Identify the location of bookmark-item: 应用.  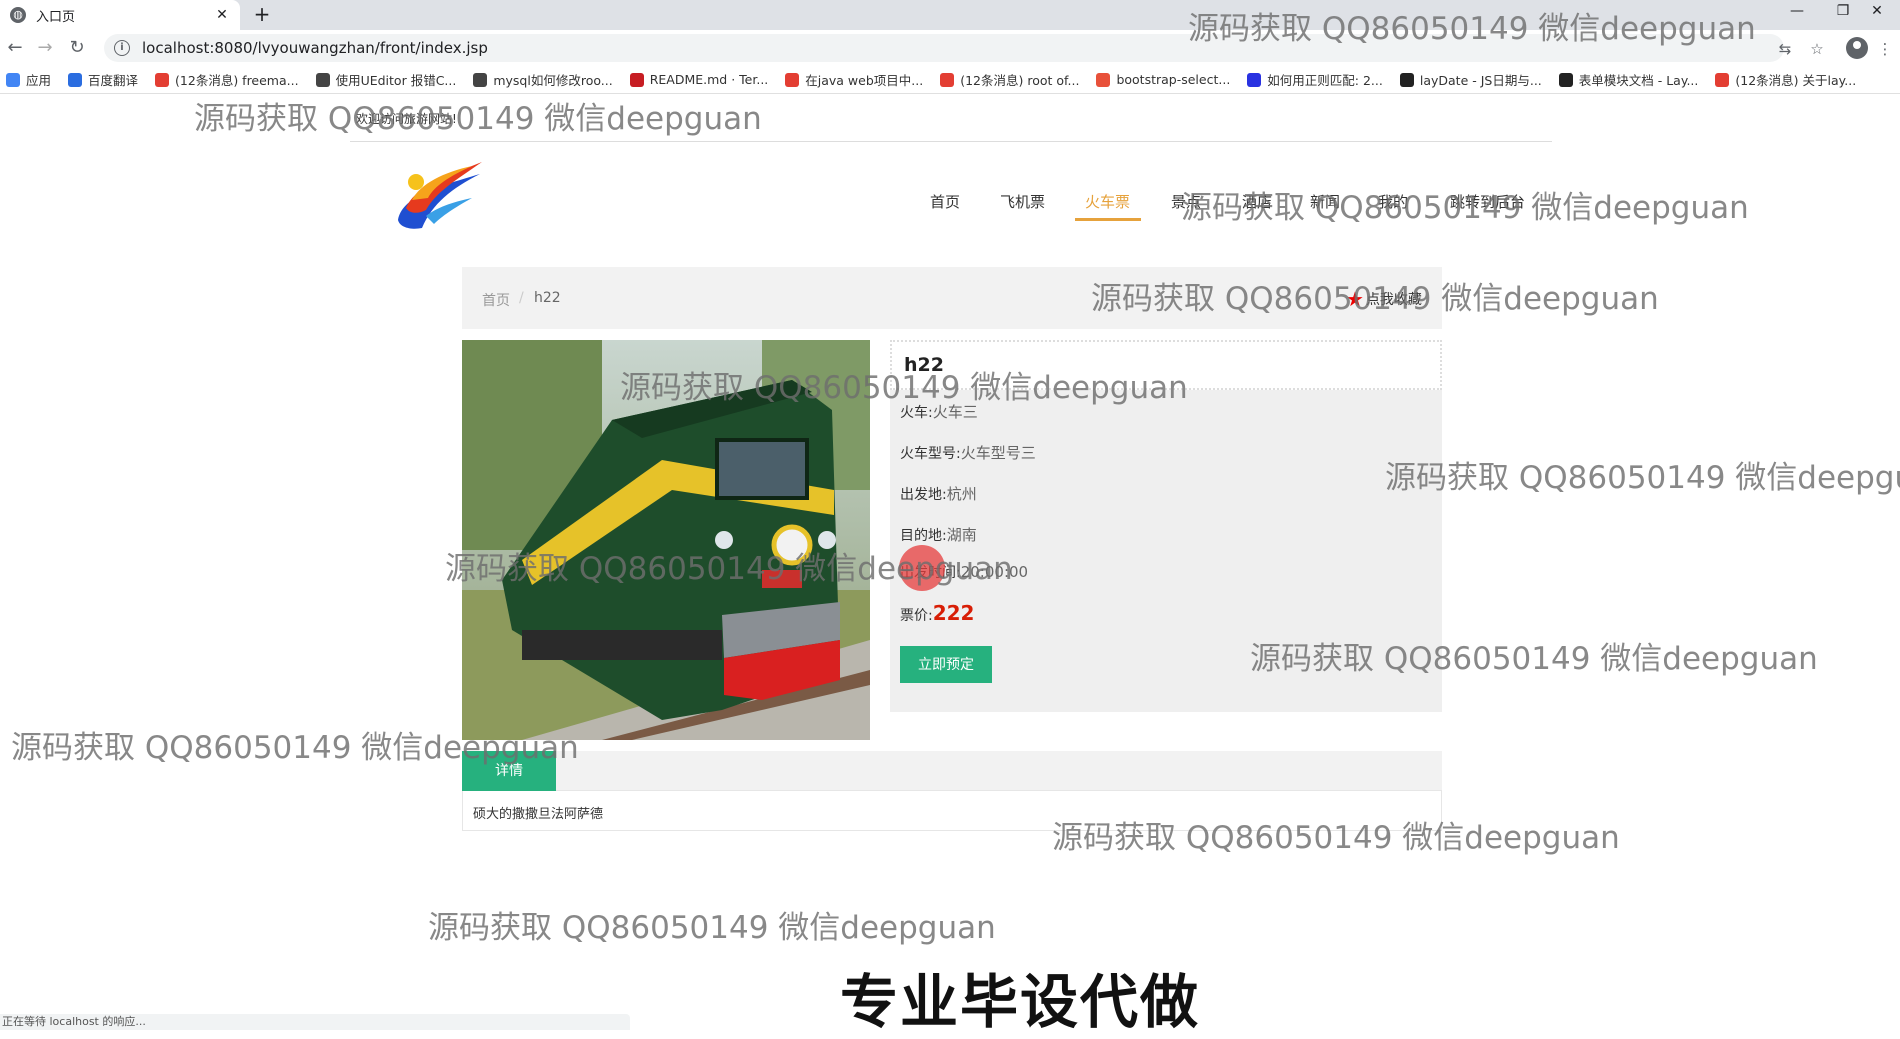
(28, 79).